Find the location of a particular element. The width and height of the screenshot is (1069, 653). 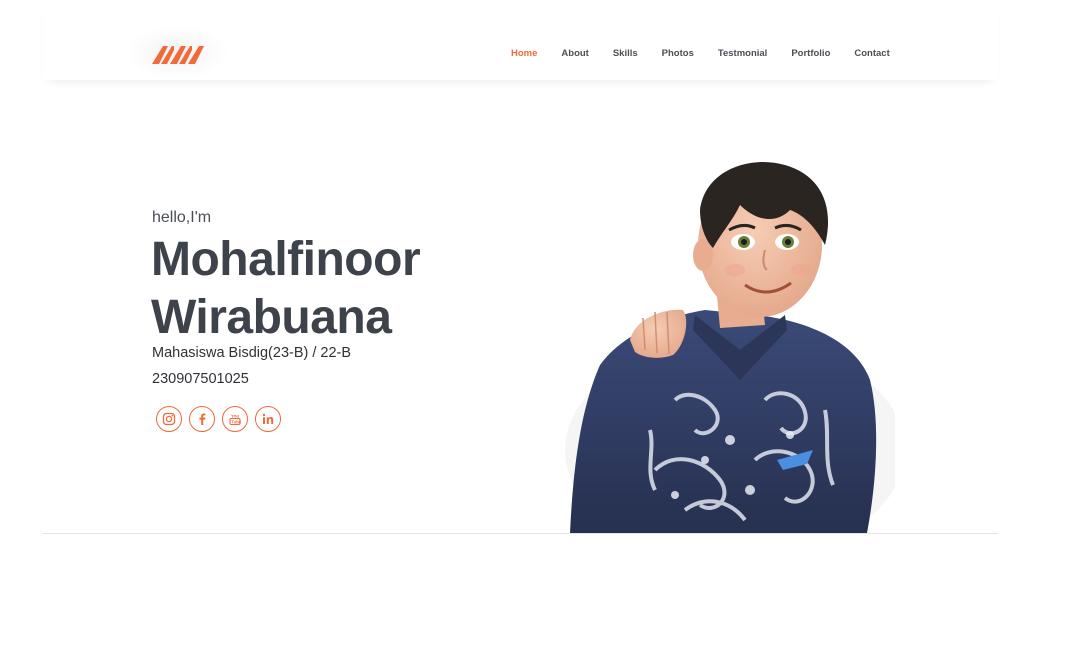

hero-subtitle: Mahasiswa Bisdig(23-B) / 22-B is located at coordinates (252, 353).